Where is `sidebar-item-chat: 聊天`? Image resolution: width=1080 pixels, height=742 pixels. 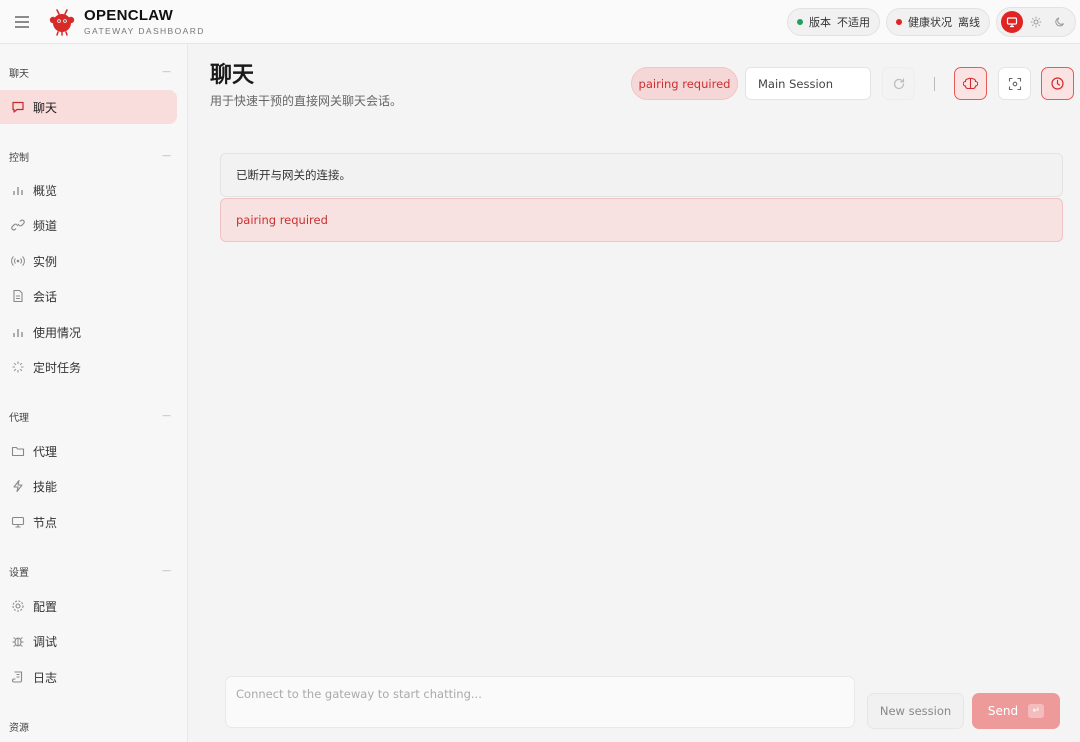
sidebar-item-chat: 聊天 is located at coordinates (88, 107).